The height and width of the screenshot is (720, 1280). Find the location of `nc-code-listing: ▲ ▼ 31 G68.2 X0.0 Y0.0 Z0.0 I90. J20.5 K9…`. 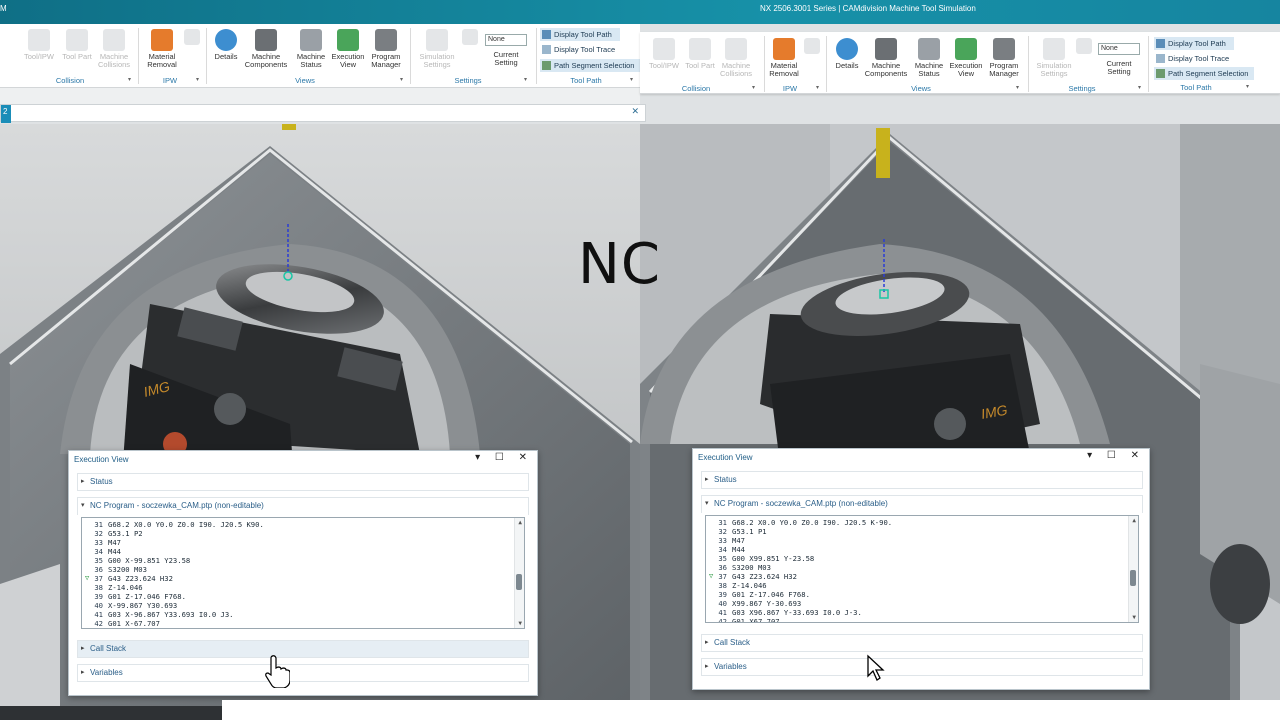

nc-code-listing: ▲ ▼ 31 G68.2 X0.0 Y0.0 Z0.0 I90. J20.5 K9… is located at coordinates (303, 573).